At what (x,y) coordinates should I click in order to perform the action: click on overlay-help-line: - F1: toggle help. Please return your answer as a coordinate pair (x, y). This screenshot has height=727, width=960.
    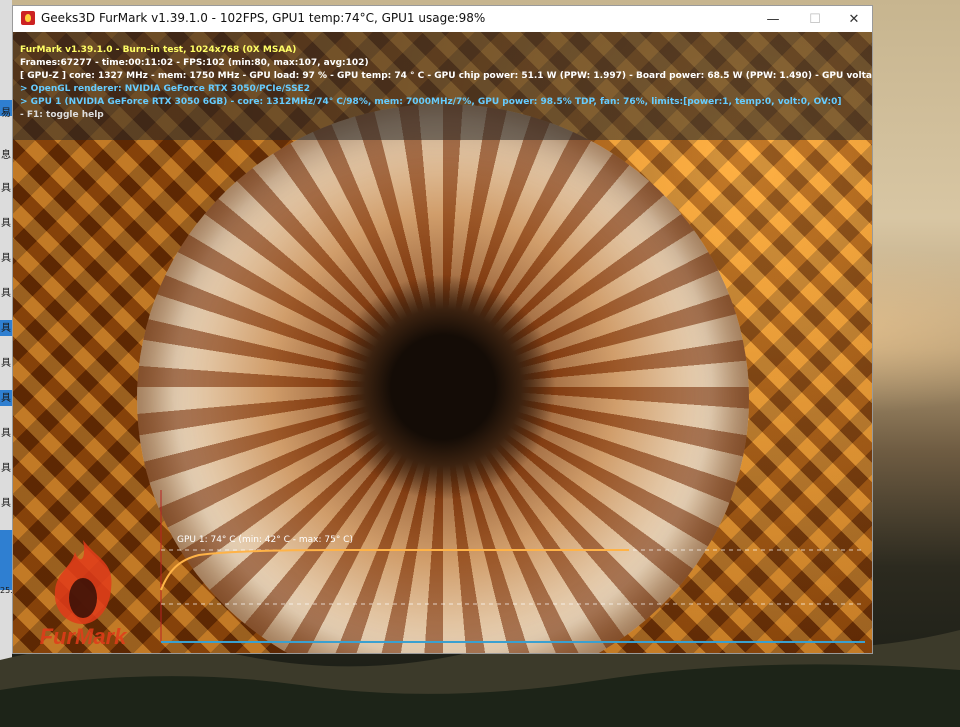
    Looking at the image, I should click on (62, 115).